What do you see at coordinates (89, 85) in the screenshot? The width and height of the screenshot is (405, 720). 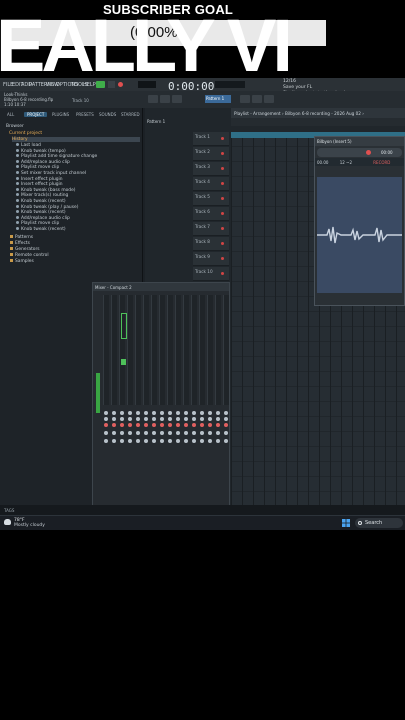 I see `menu-help: HELP` at bounding box center [89, 85].